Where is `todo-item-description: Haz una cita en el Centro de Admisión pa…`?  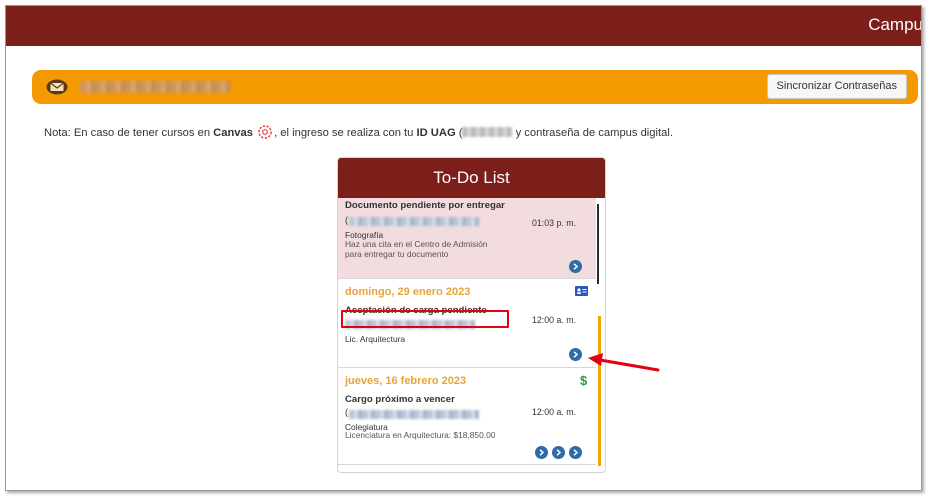 todo-item-description: Haz una cita en el Centro de Admisión pa… is located at coordinates (416, 249).